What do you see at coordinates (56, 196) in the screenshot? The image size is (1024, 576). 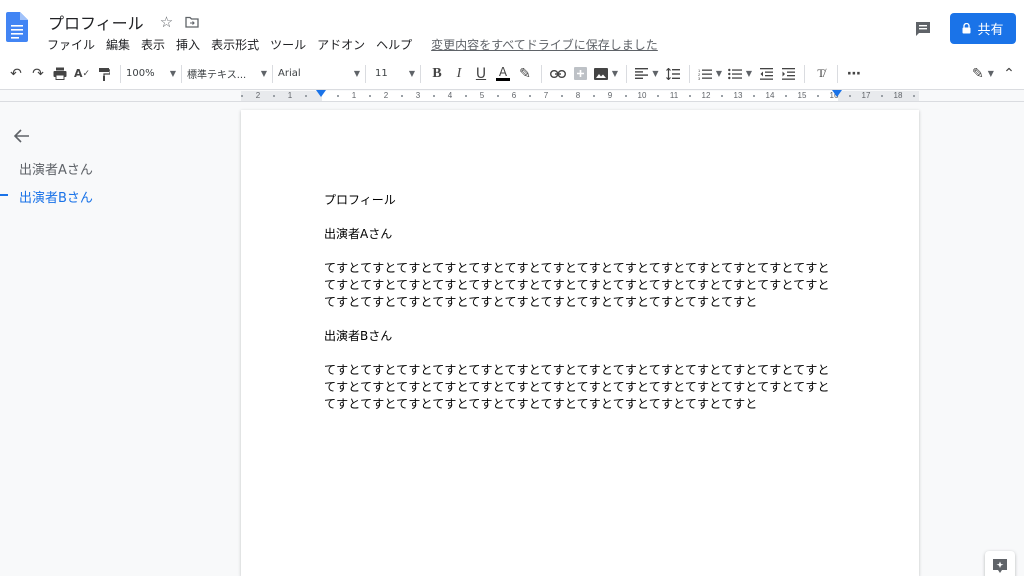 I see `outline-item-b: 出演者Bさん` at bounding box center [56, 196].